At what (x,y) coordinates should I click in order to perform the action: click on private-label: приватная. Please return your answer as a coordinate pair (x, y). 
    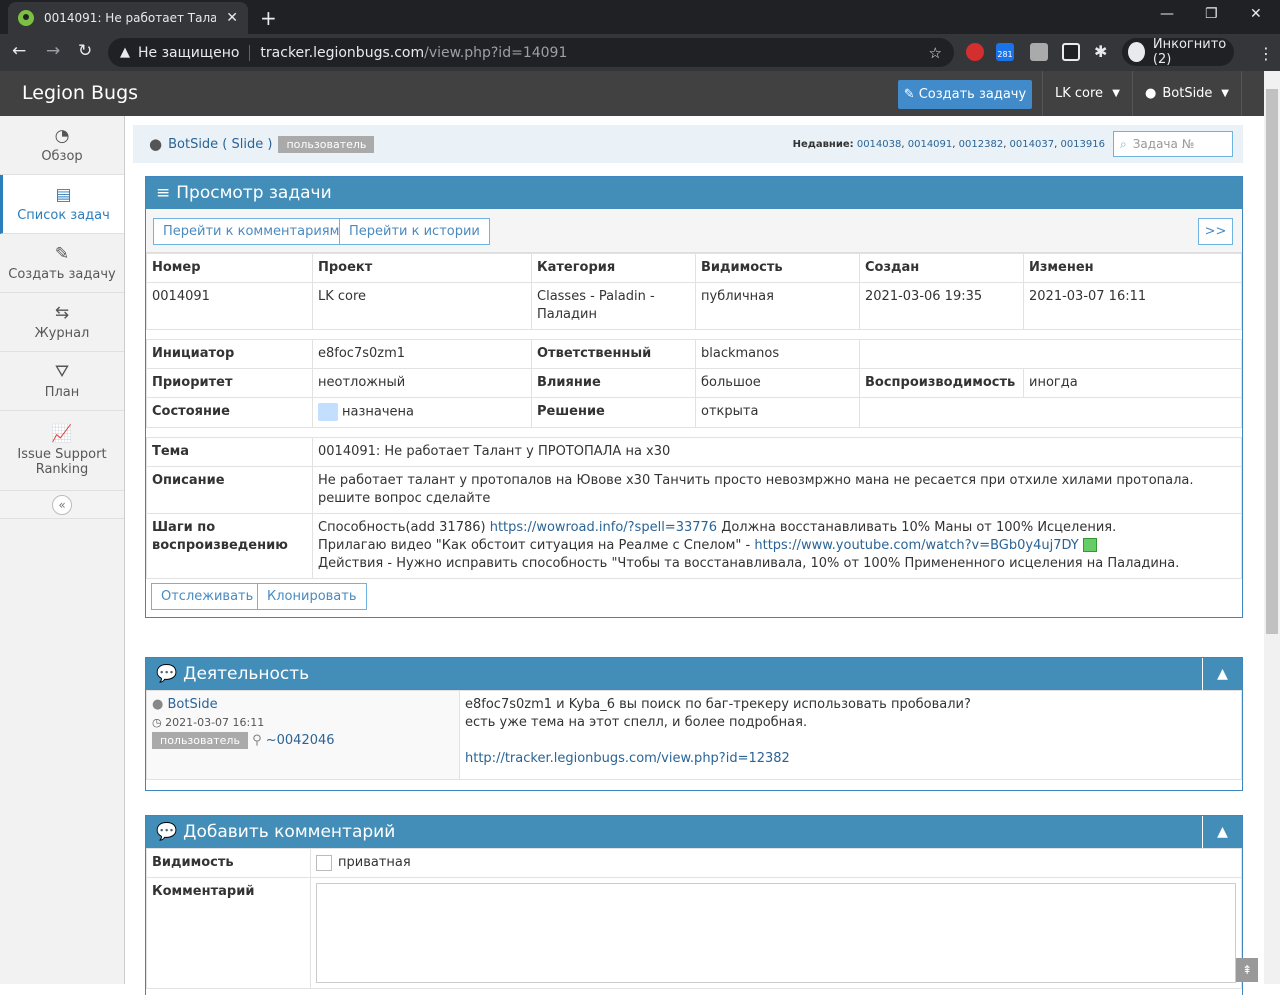
    Looking at the image, I should click on (374, 862).